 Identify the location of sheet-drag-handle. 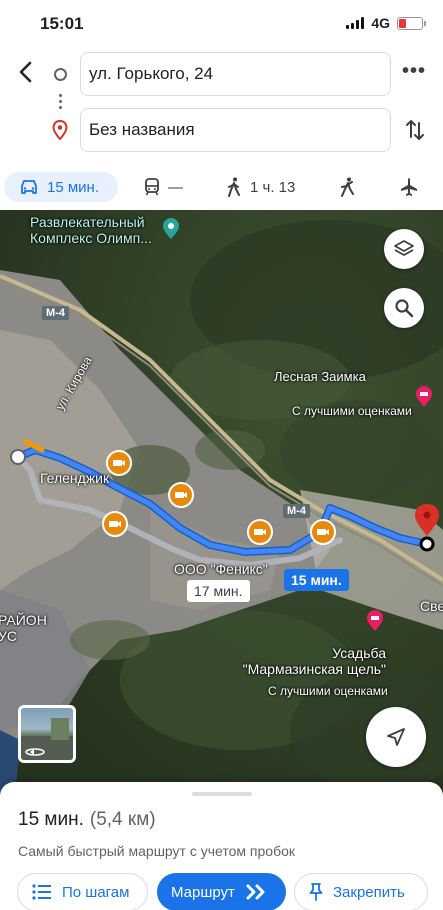
(222, 794).